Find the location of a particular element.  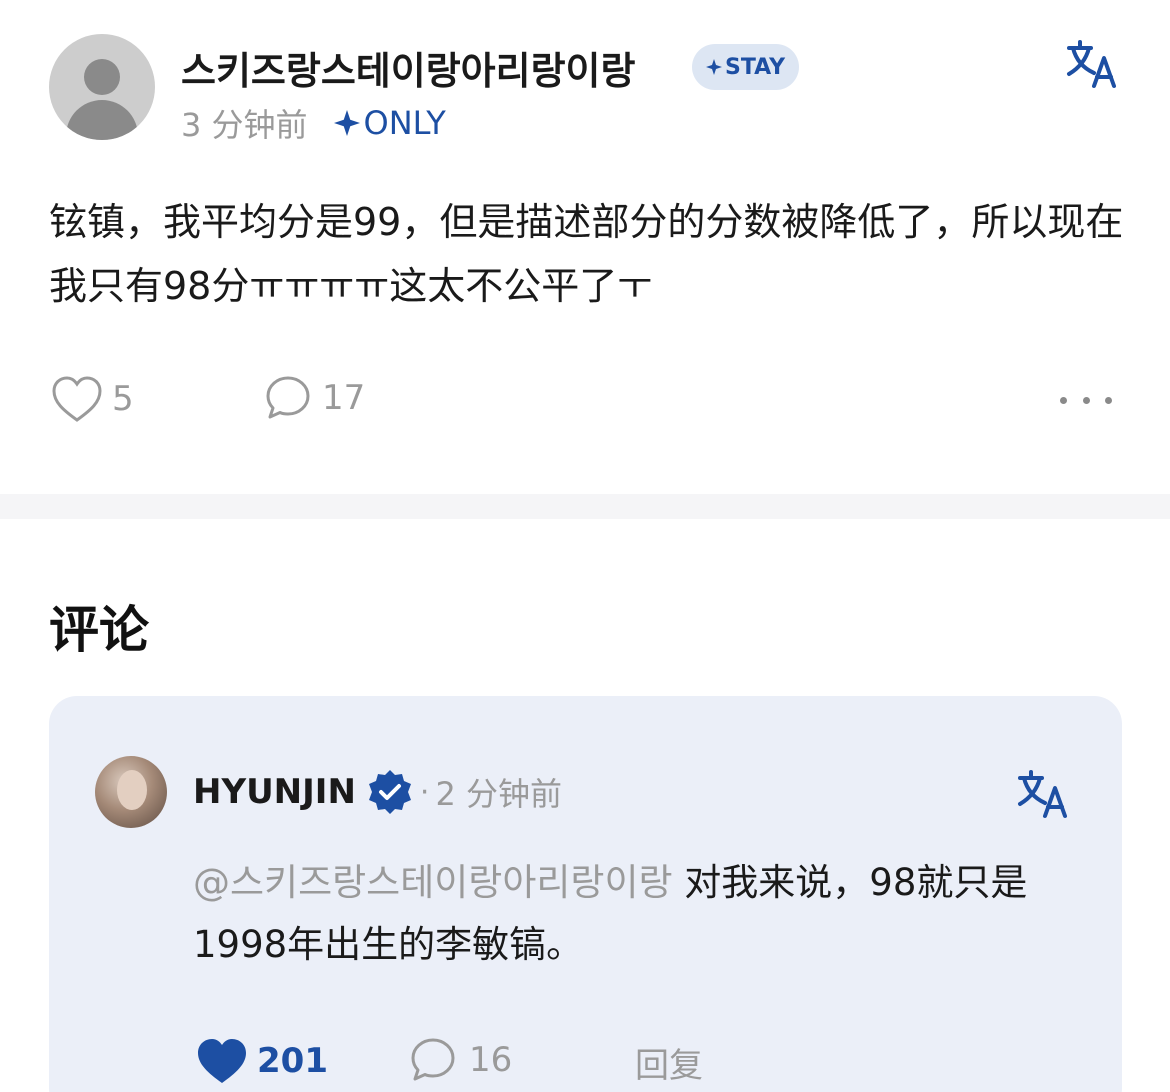

like-button: 5 is located at coordinates (92, 399).